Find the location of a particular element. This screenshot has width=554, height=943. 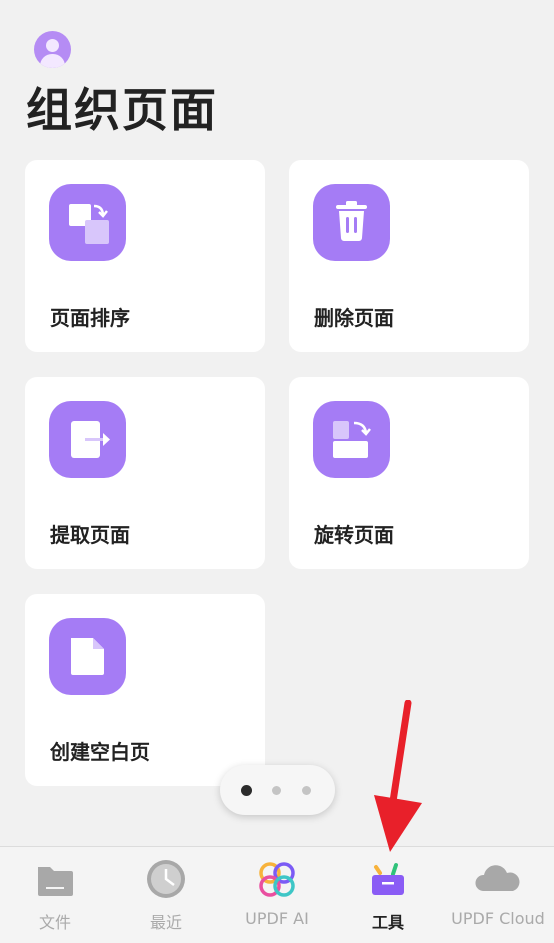

card-label: 创建空白页 is located at coordinates (100, 752).